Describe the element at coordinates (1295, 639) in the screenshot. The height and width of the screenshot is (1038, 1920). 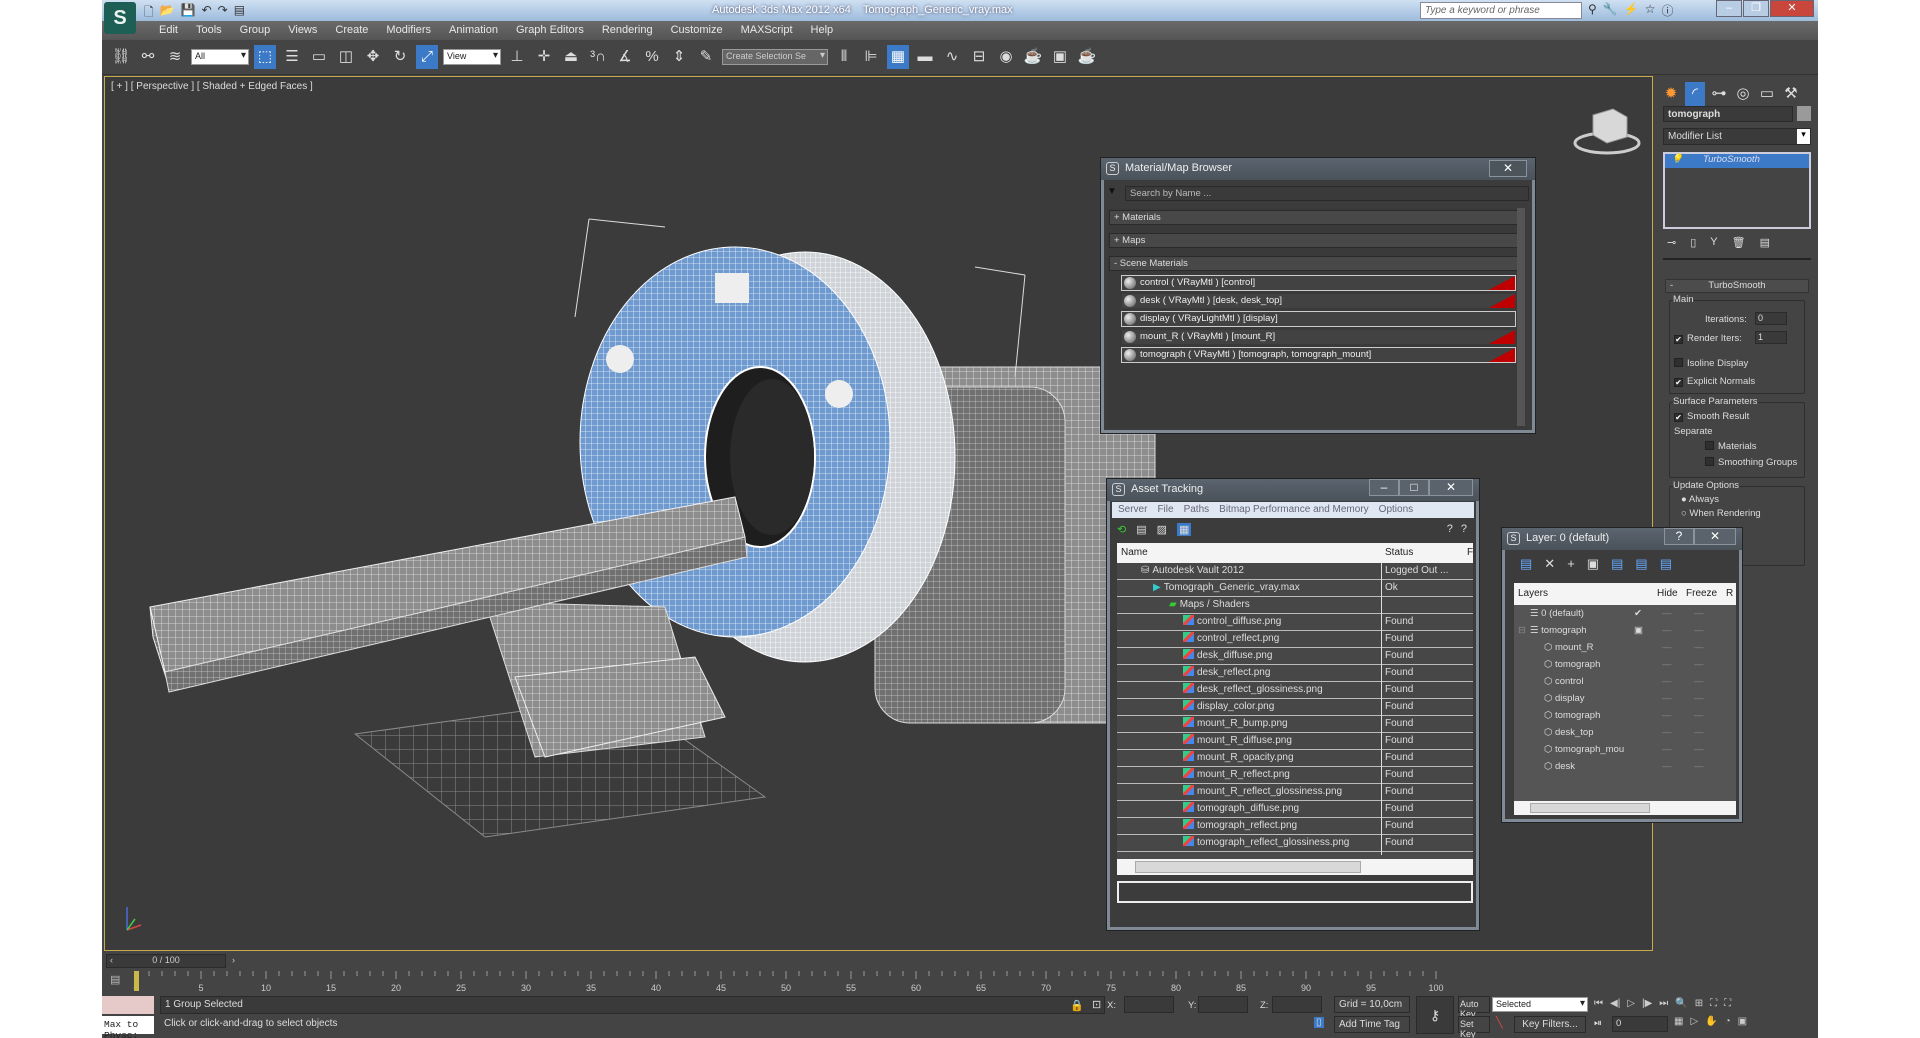
I see `asset-table-row: control_reflect.png Found` at that location.